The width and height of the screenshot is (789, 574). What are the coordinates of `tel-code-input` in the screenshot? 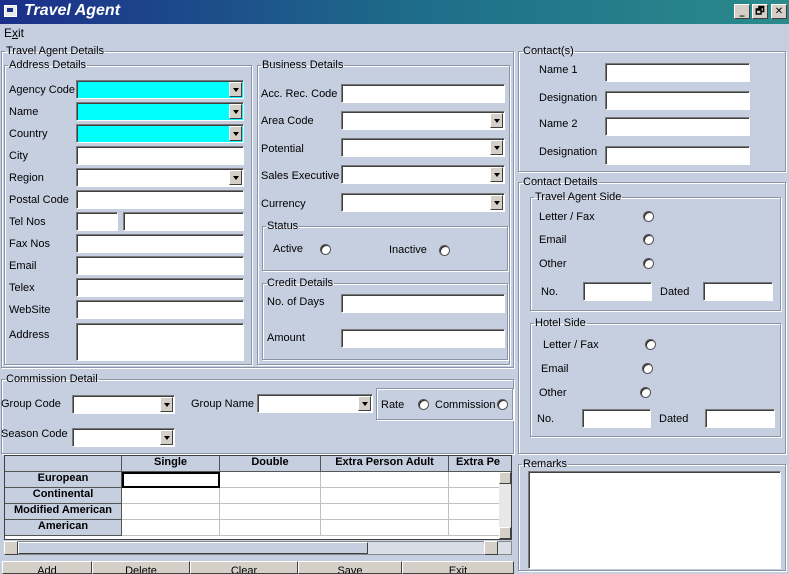 It's located at (97, 221).